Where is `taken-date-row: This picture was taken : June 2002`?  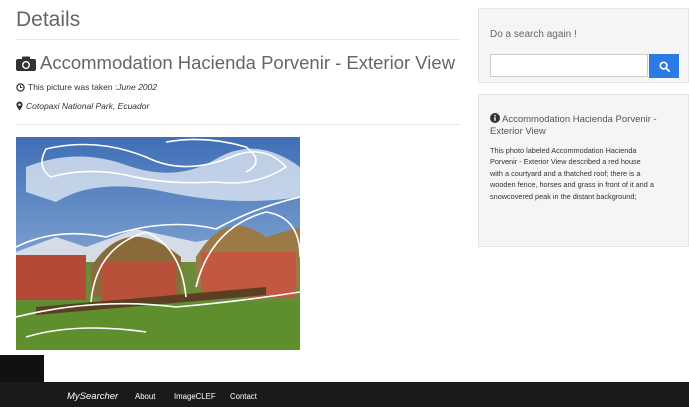
taken-date-row: This picture was taken : June 2002 is located at coordinates (86, 87).